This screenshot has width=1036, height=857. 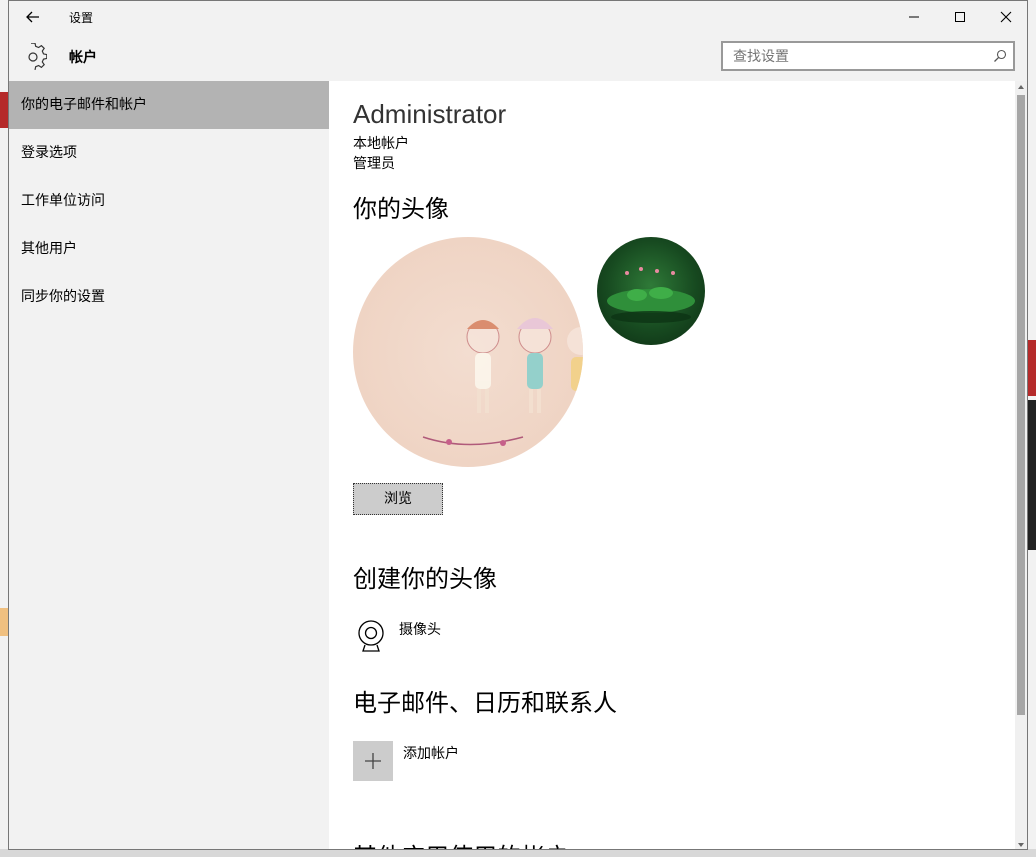 What do you see at coordinates (83, 58) in the screenshot?
I see `section-title: 帐户` at bounding box center [83, 58].